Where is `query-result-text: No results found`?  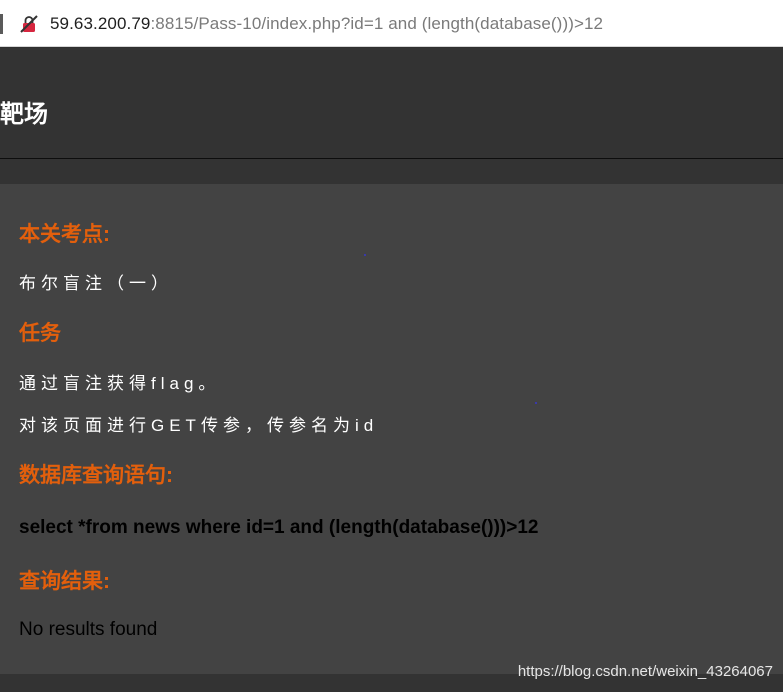 query-result-text: No results found is located at coordinates (88, 629).